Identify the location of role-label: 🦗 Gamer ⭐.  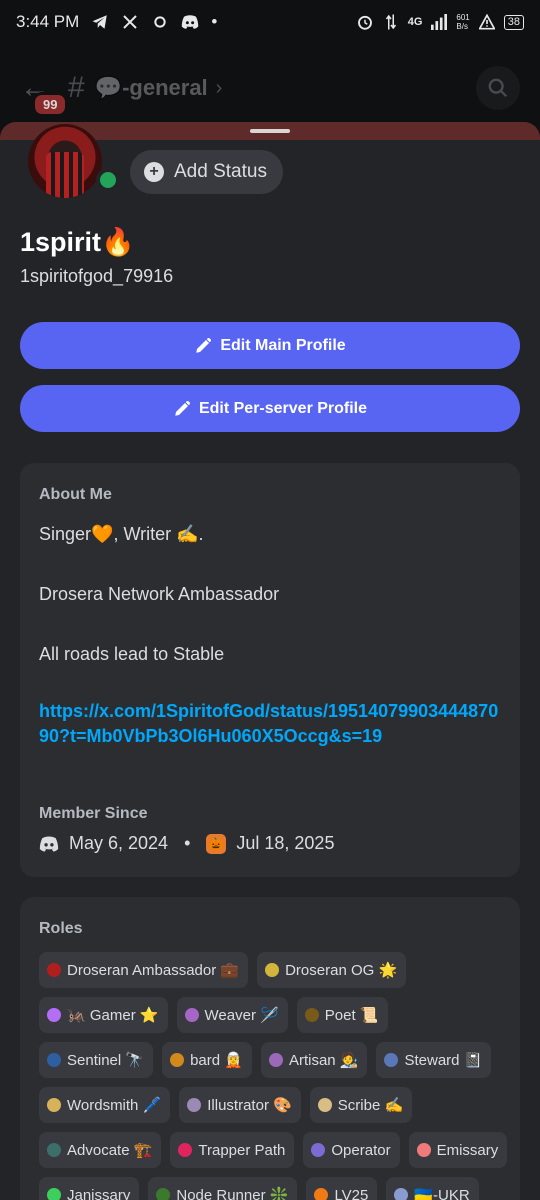
(113, 1015).